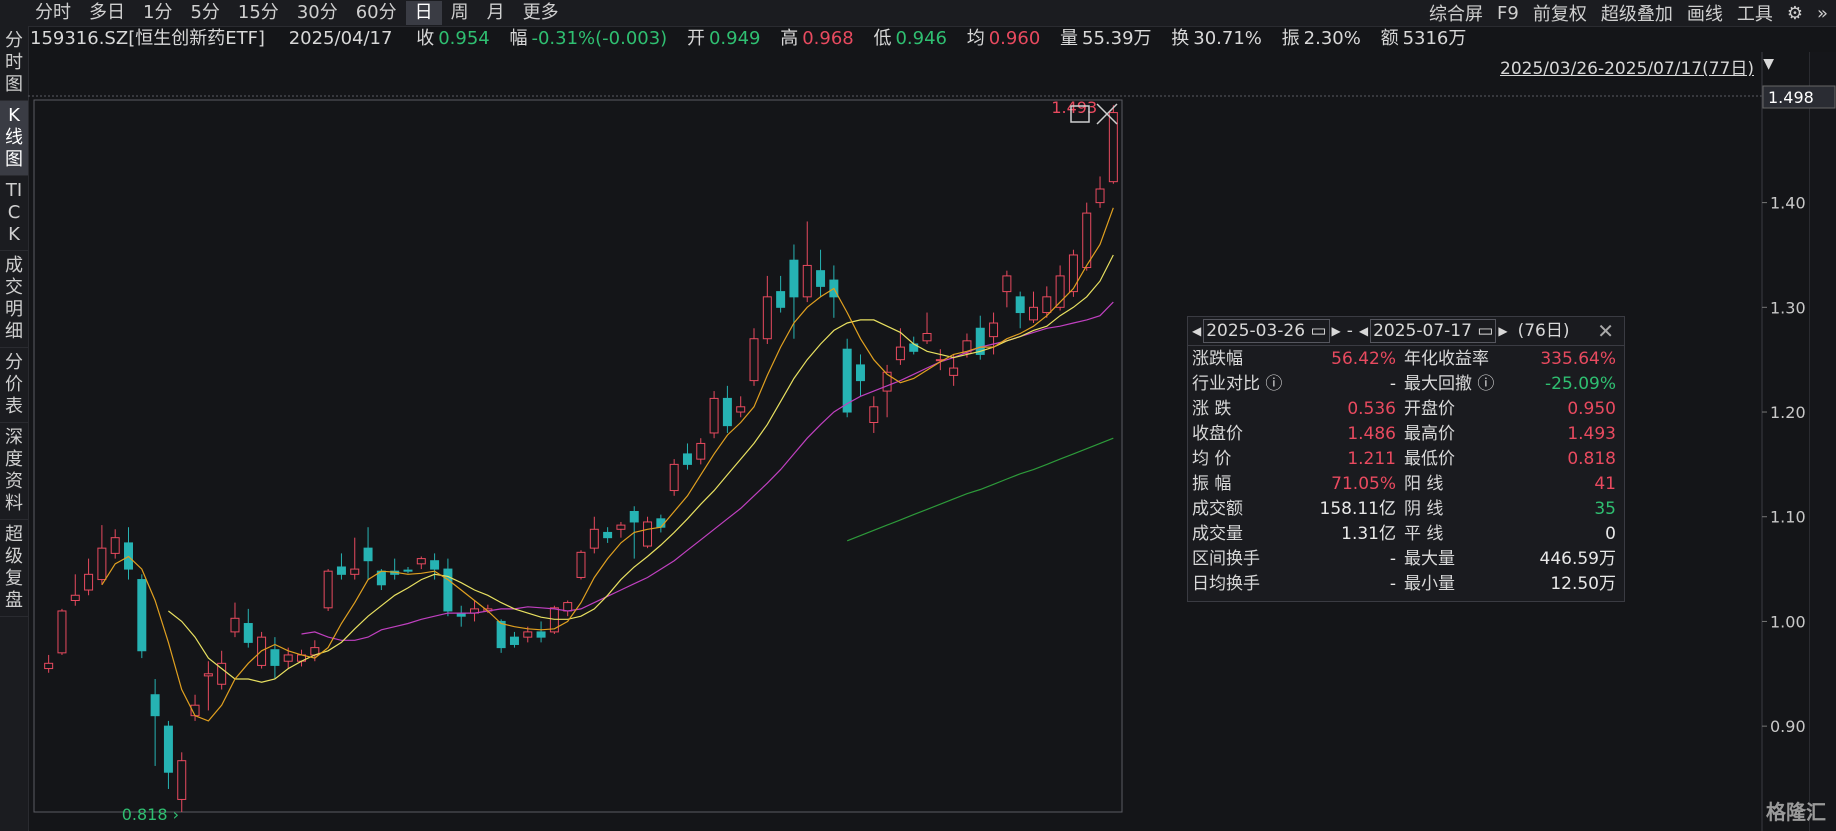  What do you see at coordinates (1217, 509) in the screenshot?
I see `stats-label: 成交额` at bounding box center [1217, 509].